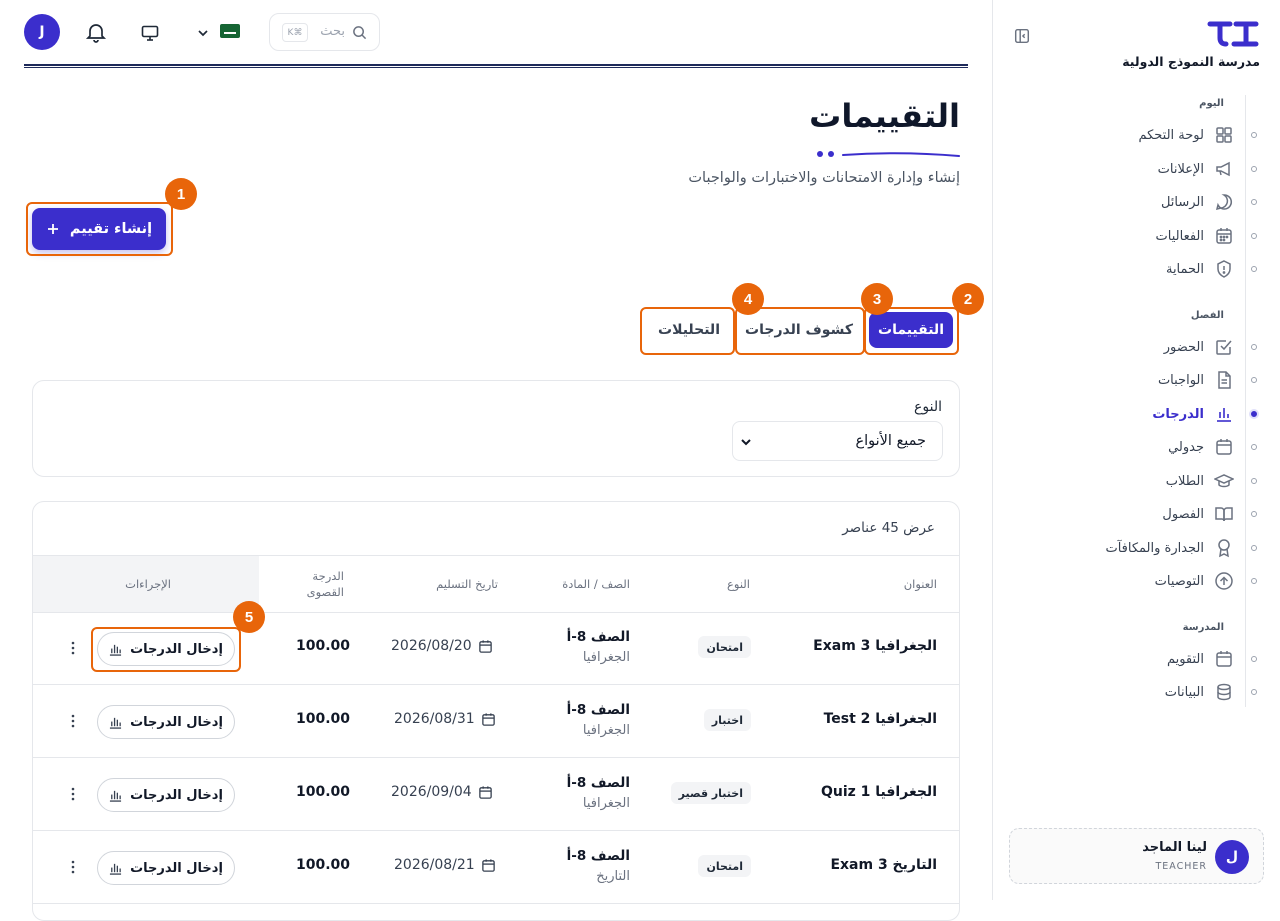 Image resolution: width=1280 pixels, height=921 pixels. What do you see at coordinates (1136, 659) in the screenshot?
I see `sidebar-item-calendar: التقويم` at bounding box center [1136, 659].